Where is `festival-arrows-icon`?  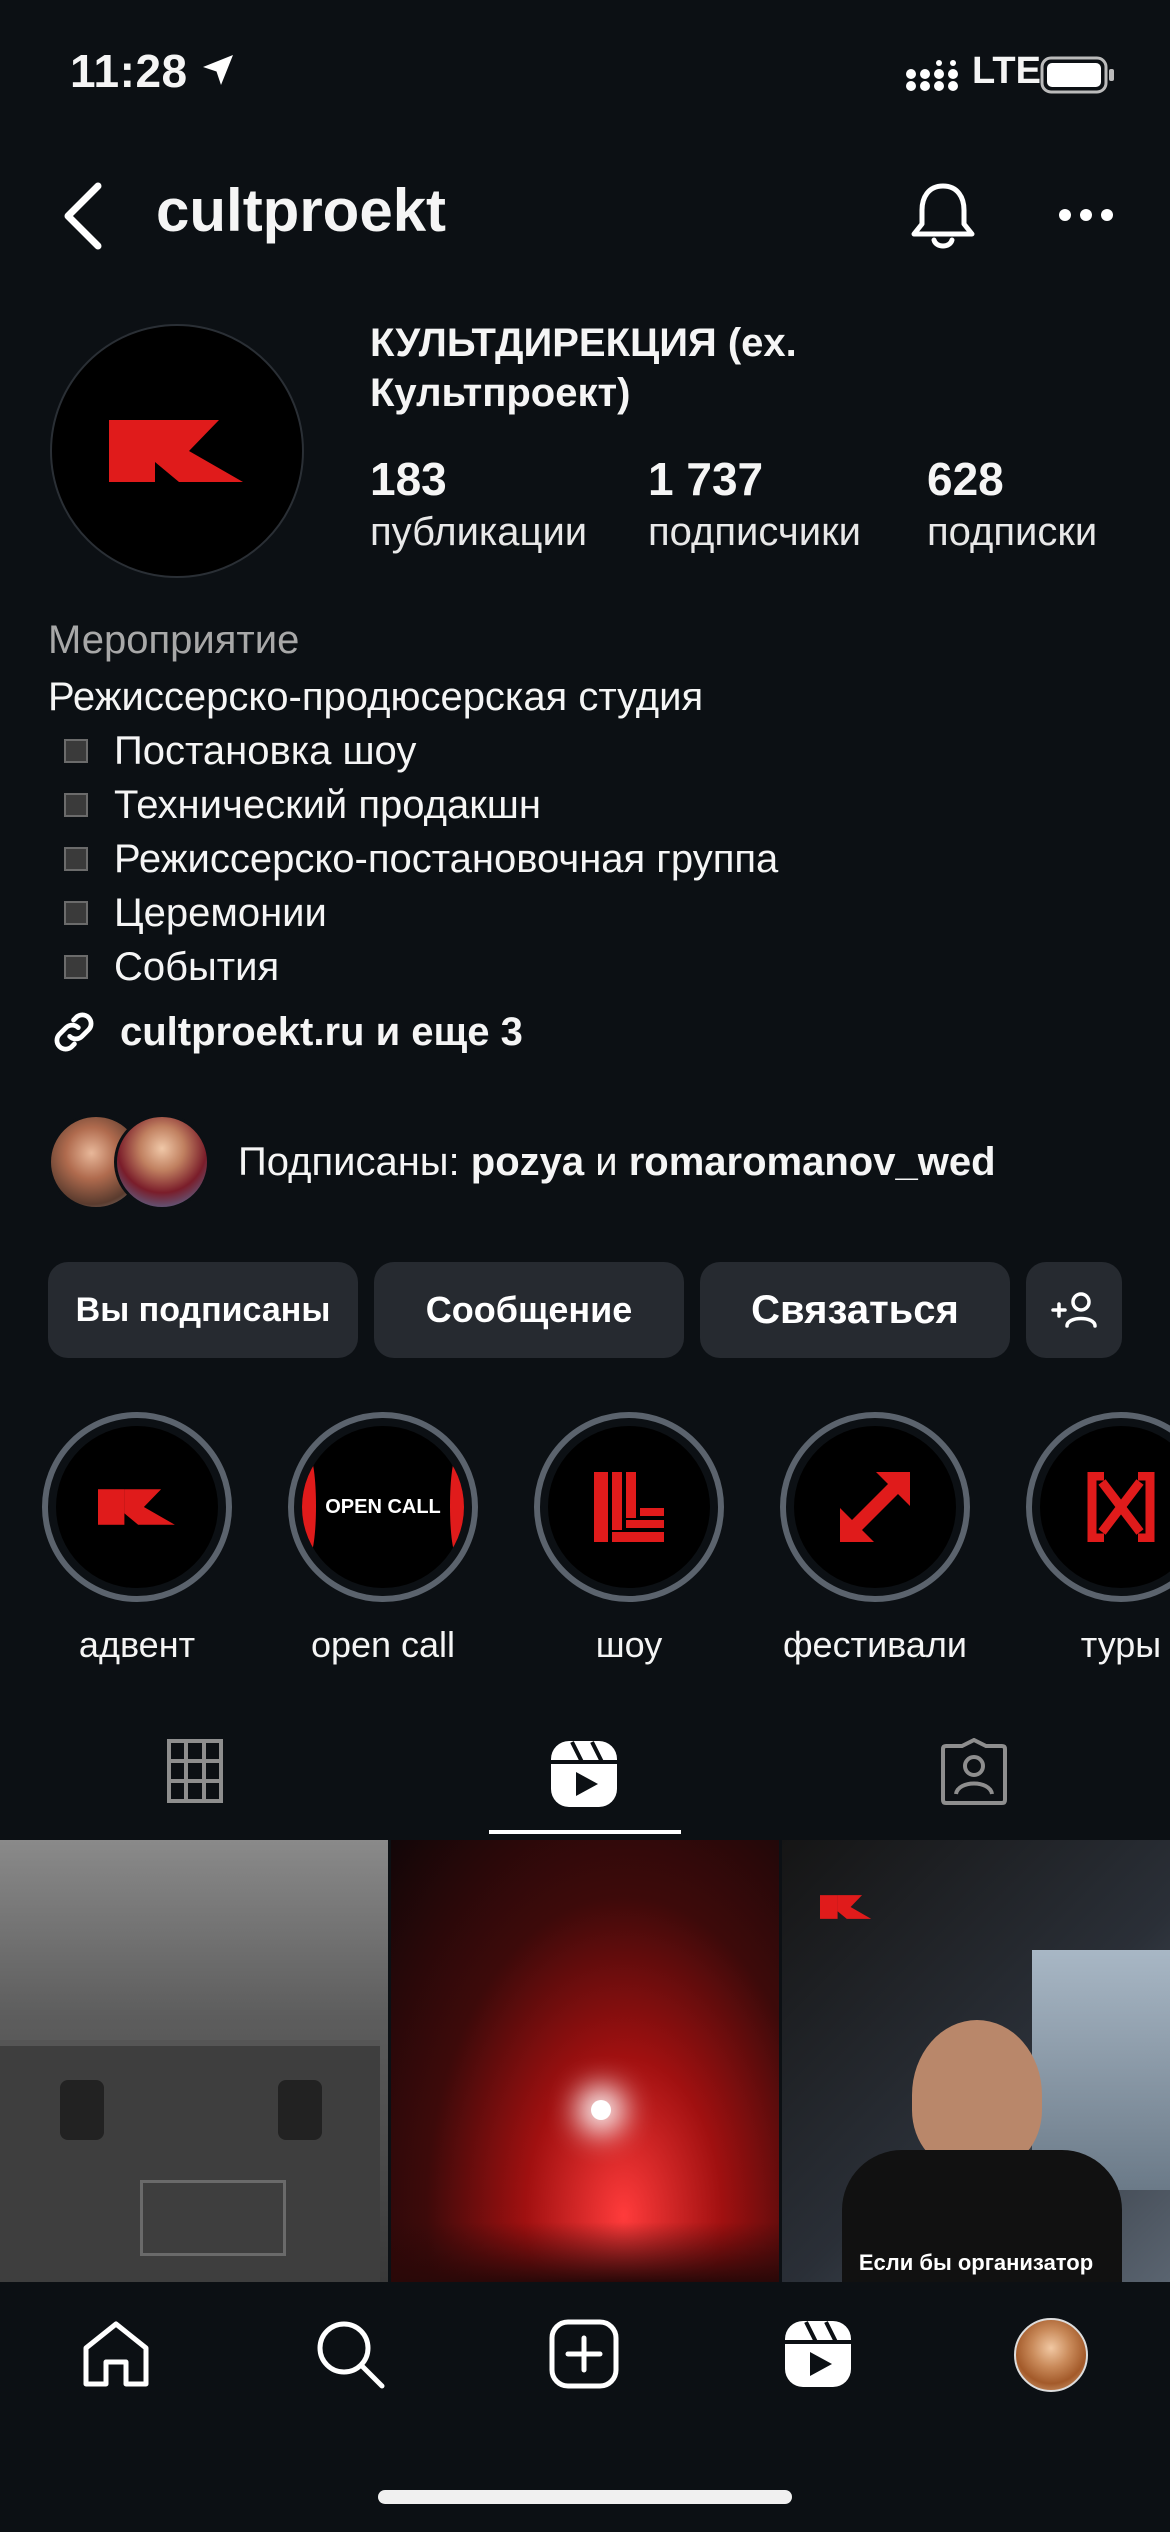 festival-arrows-icon is located at coordinates (875, 1507).